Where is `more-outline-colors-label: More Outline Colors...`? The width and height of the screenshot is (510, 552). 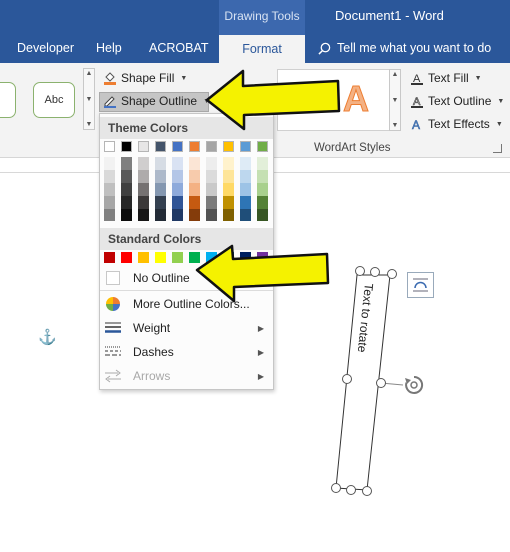
more-outline-colors-label: More Outline Colors... is located at coordinates (191, 304).